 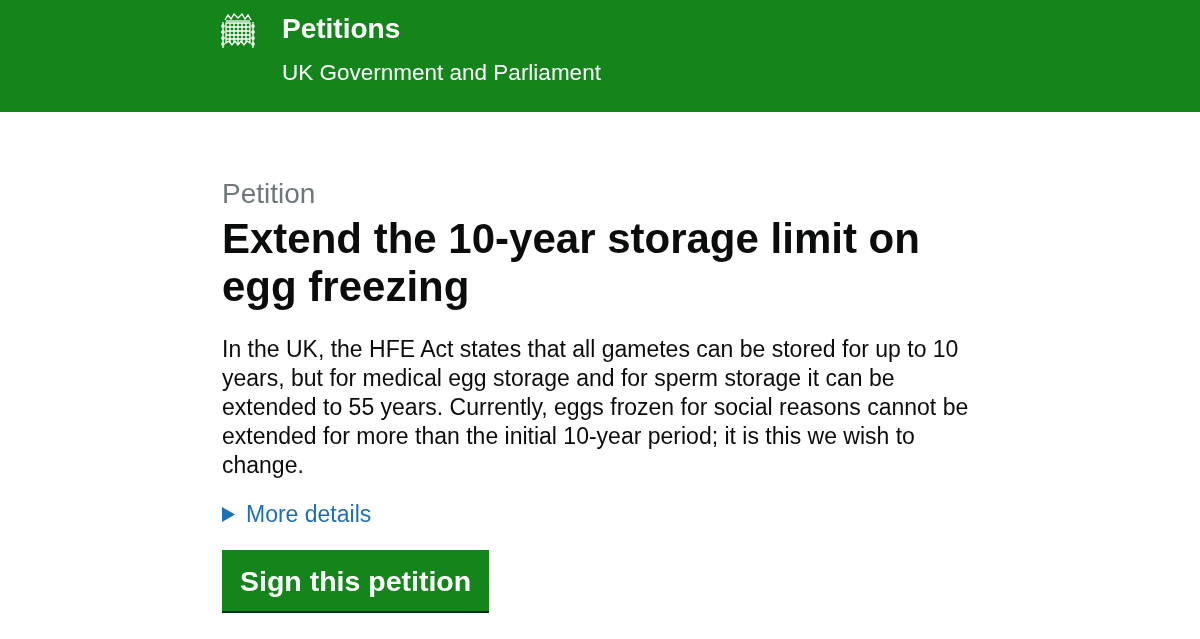 I want to click on site-title: Petitions, so click(x=441, y=29).